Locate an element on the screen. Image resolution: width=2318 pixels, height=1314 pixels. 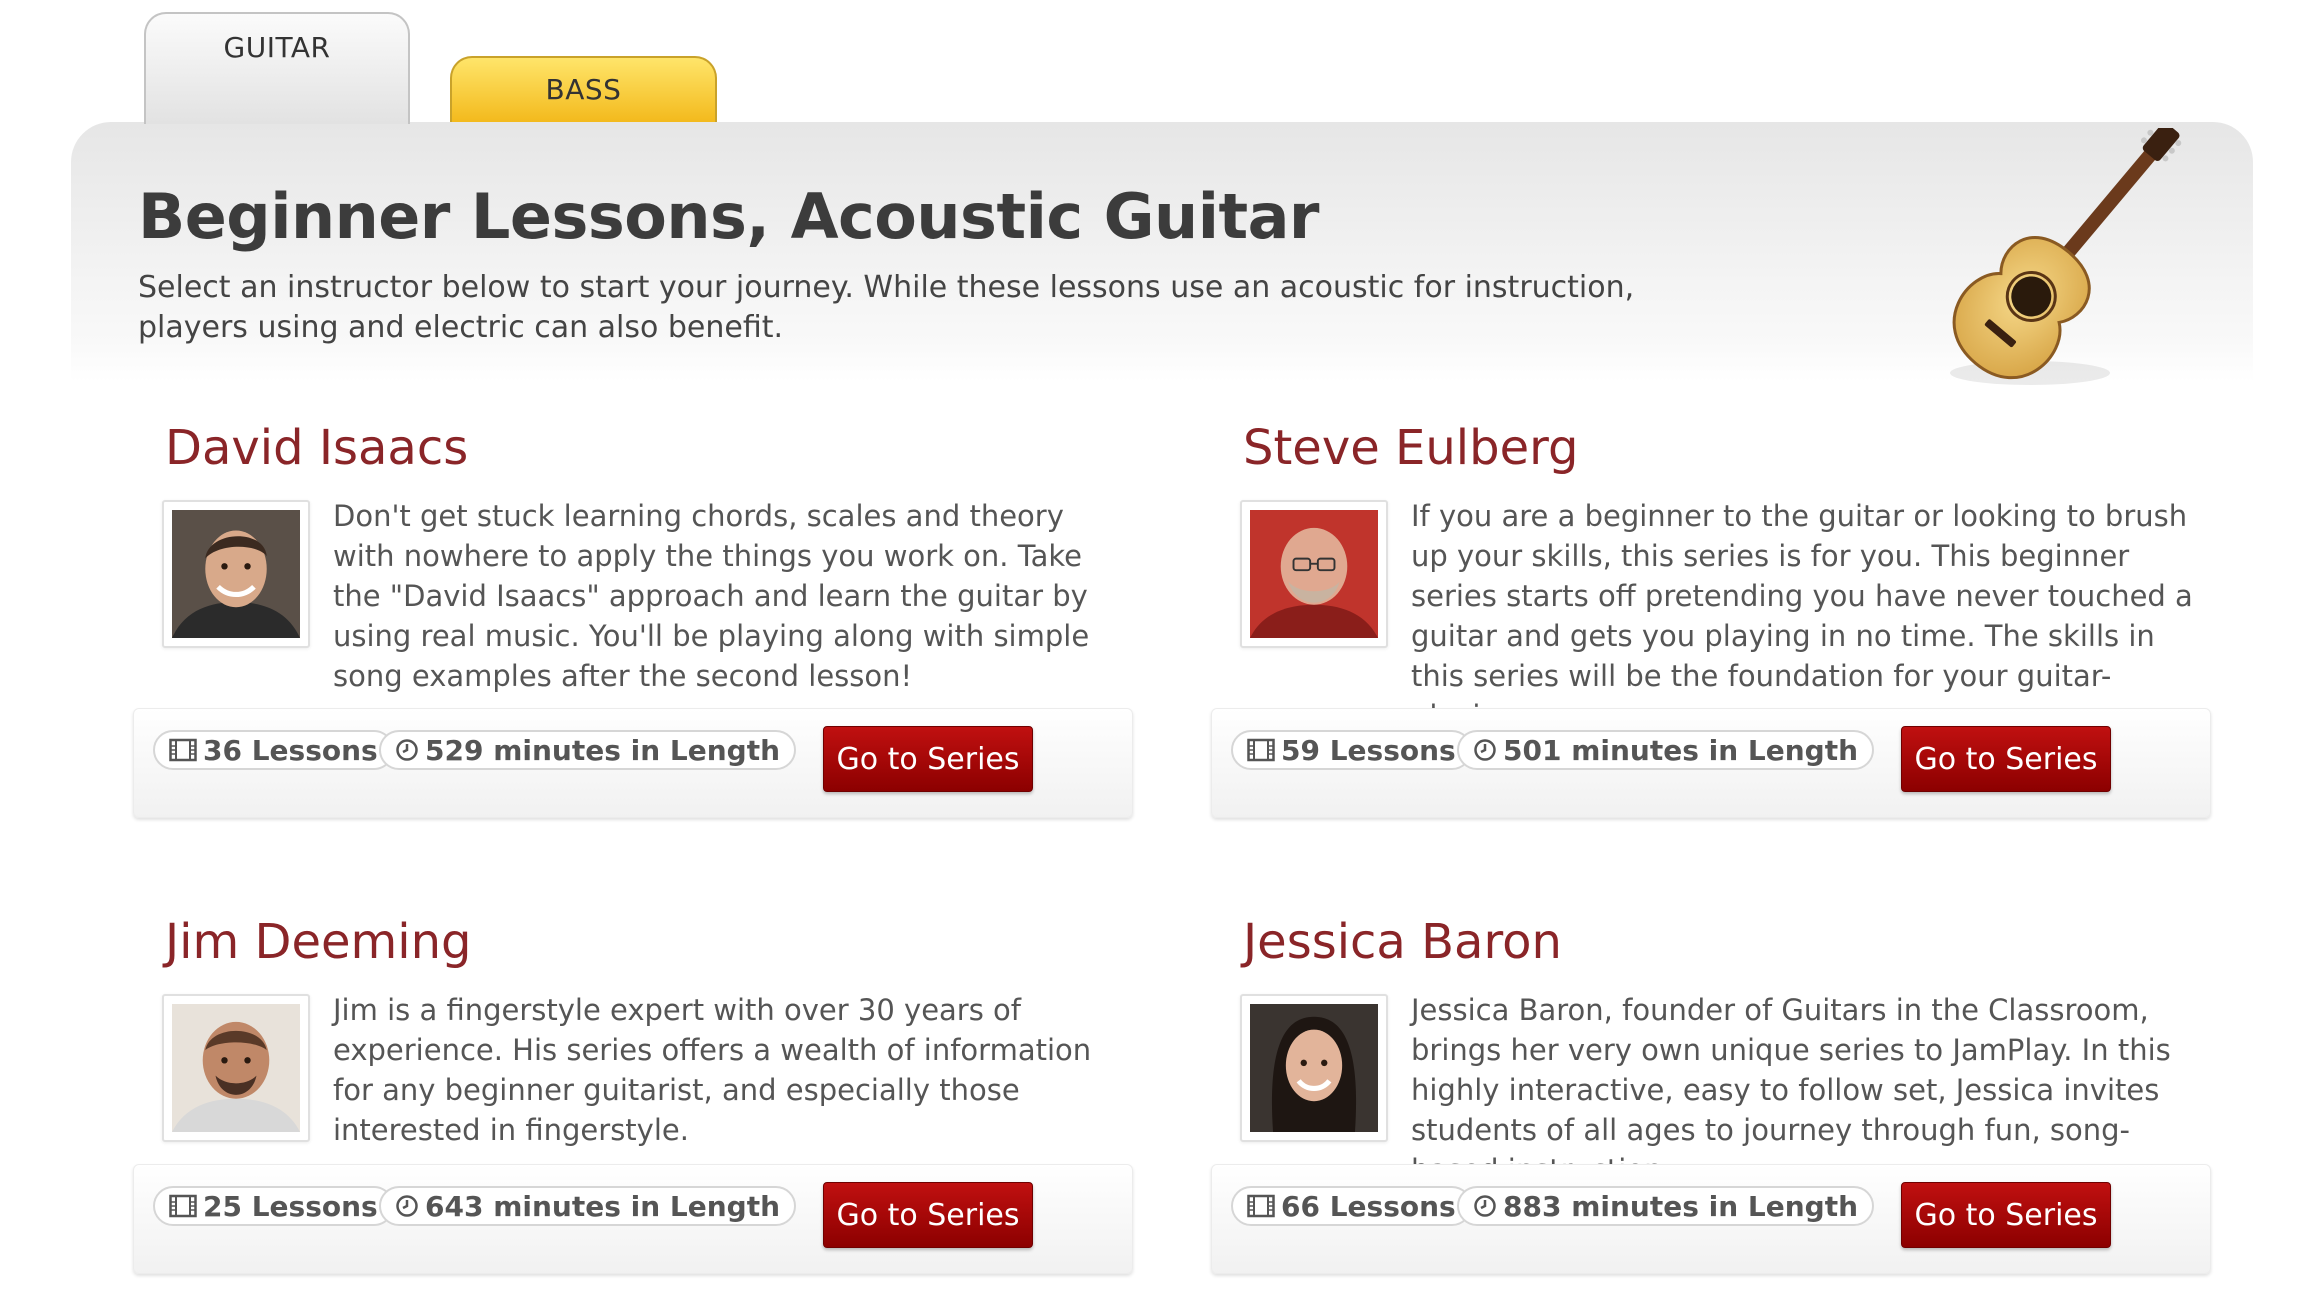
lessons-count: 59 Lessons is located at coordinates (1351, 750).